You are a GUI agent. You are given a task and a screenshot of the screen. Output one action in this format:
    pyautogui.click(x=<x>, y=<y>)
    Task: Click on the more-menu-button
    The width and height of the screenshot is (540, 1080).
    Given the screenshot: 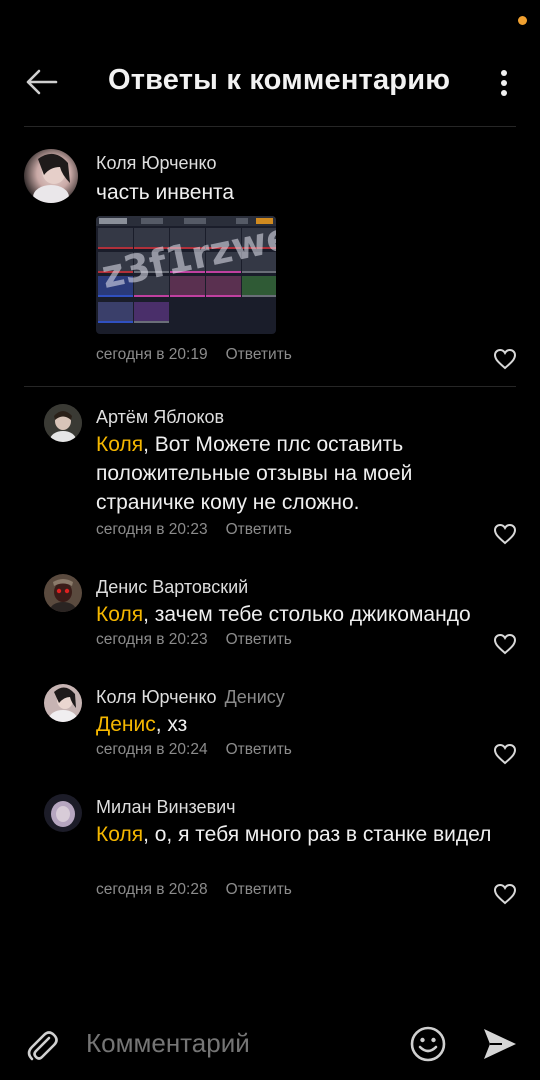 What is the action you would take?
    pyautogui.click(x=504, y=83)
    